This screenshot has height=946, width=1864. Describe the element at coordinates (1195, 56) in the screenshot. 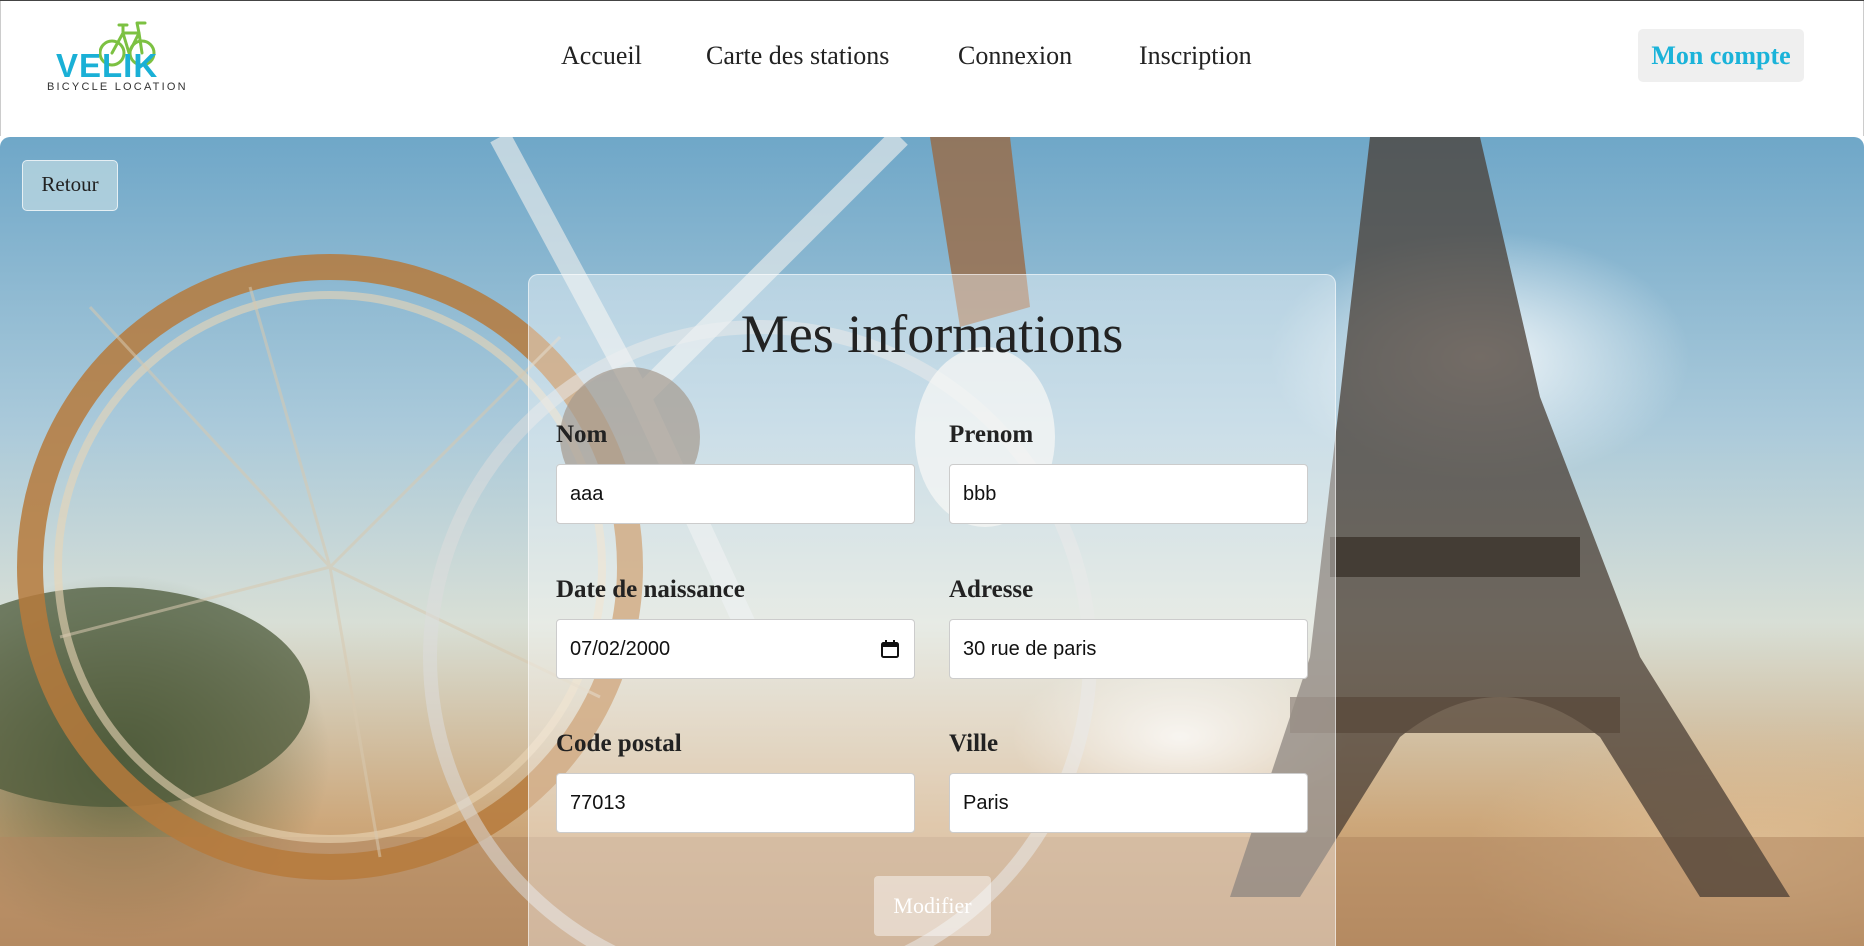

I see `nav-link-inscription: Inscription` at that location.